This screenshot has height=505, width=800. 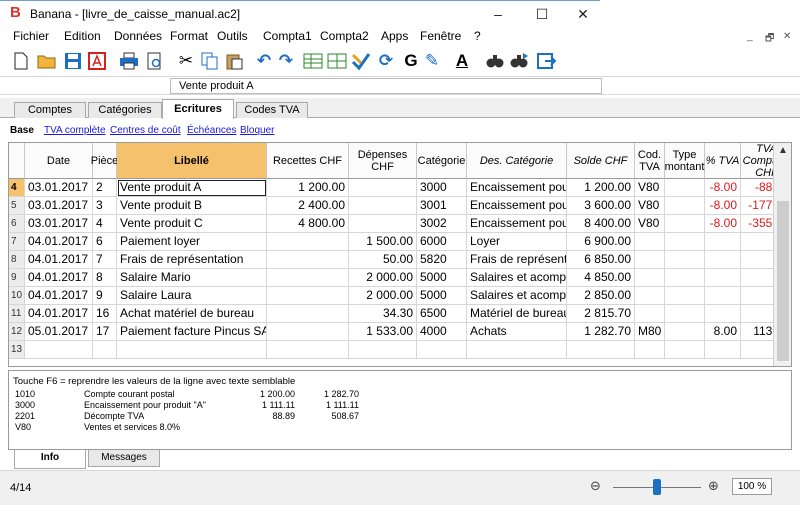 I want to click on cell-categorie: 5820, so click(x=442, y=260).